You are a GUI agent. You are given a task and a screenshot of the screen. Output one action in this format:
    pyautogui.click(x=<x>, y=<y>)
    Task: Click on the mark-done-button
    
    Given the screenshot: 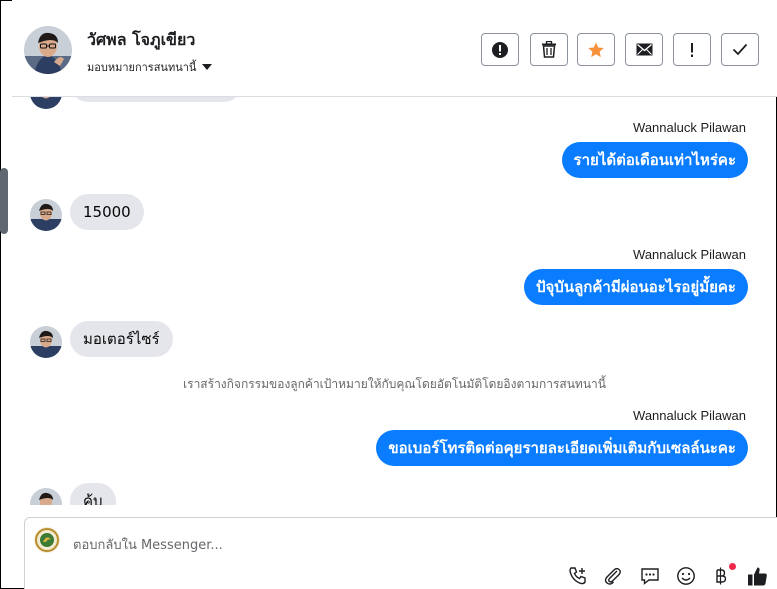 What is the action you would take?
    pyautogui.click(x=740, y=49)
    